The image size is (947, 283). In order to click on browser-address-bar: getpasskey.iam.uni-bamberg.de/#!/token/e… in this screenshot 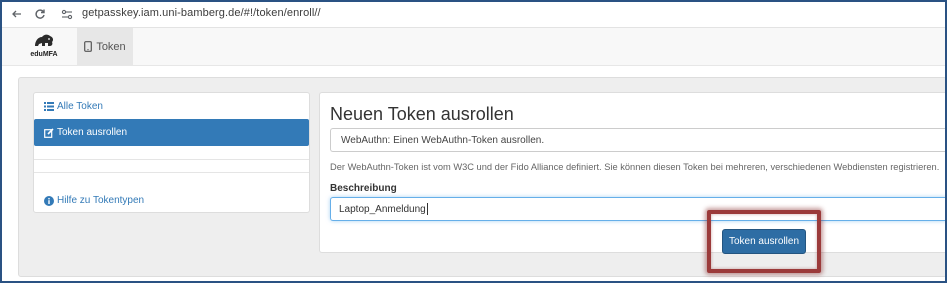, I will do `click(473, 14)`.